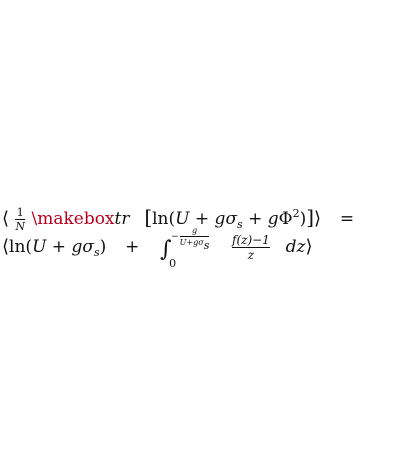 This screenshot has width=400, height=468. What do you see at coordinates (21, 247) in the screenshot?
I see `ln-open: ln(` at bounding box center [21, 247].